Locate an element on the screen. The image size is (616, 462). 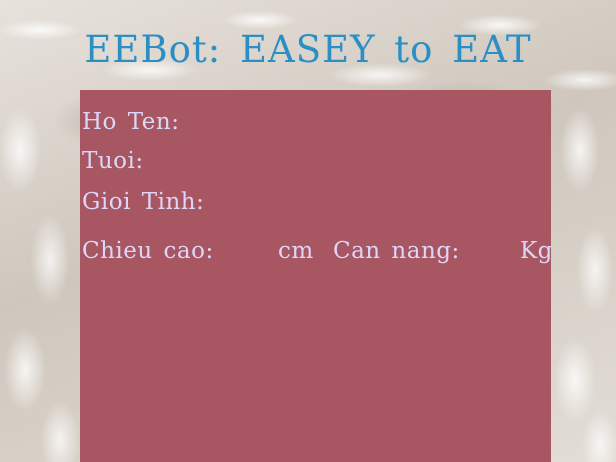
height-unit: cm is located at coordinates (296, 251).